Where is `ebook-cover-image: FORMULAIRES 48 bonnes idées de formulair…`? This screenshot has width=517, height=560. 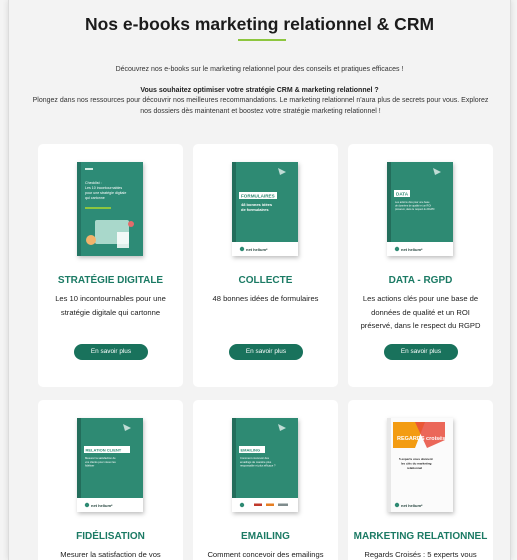 ebook-cover-image: FORMULAIRES 48 bonnes idées de formulair… is located at coordinates (265, 209).